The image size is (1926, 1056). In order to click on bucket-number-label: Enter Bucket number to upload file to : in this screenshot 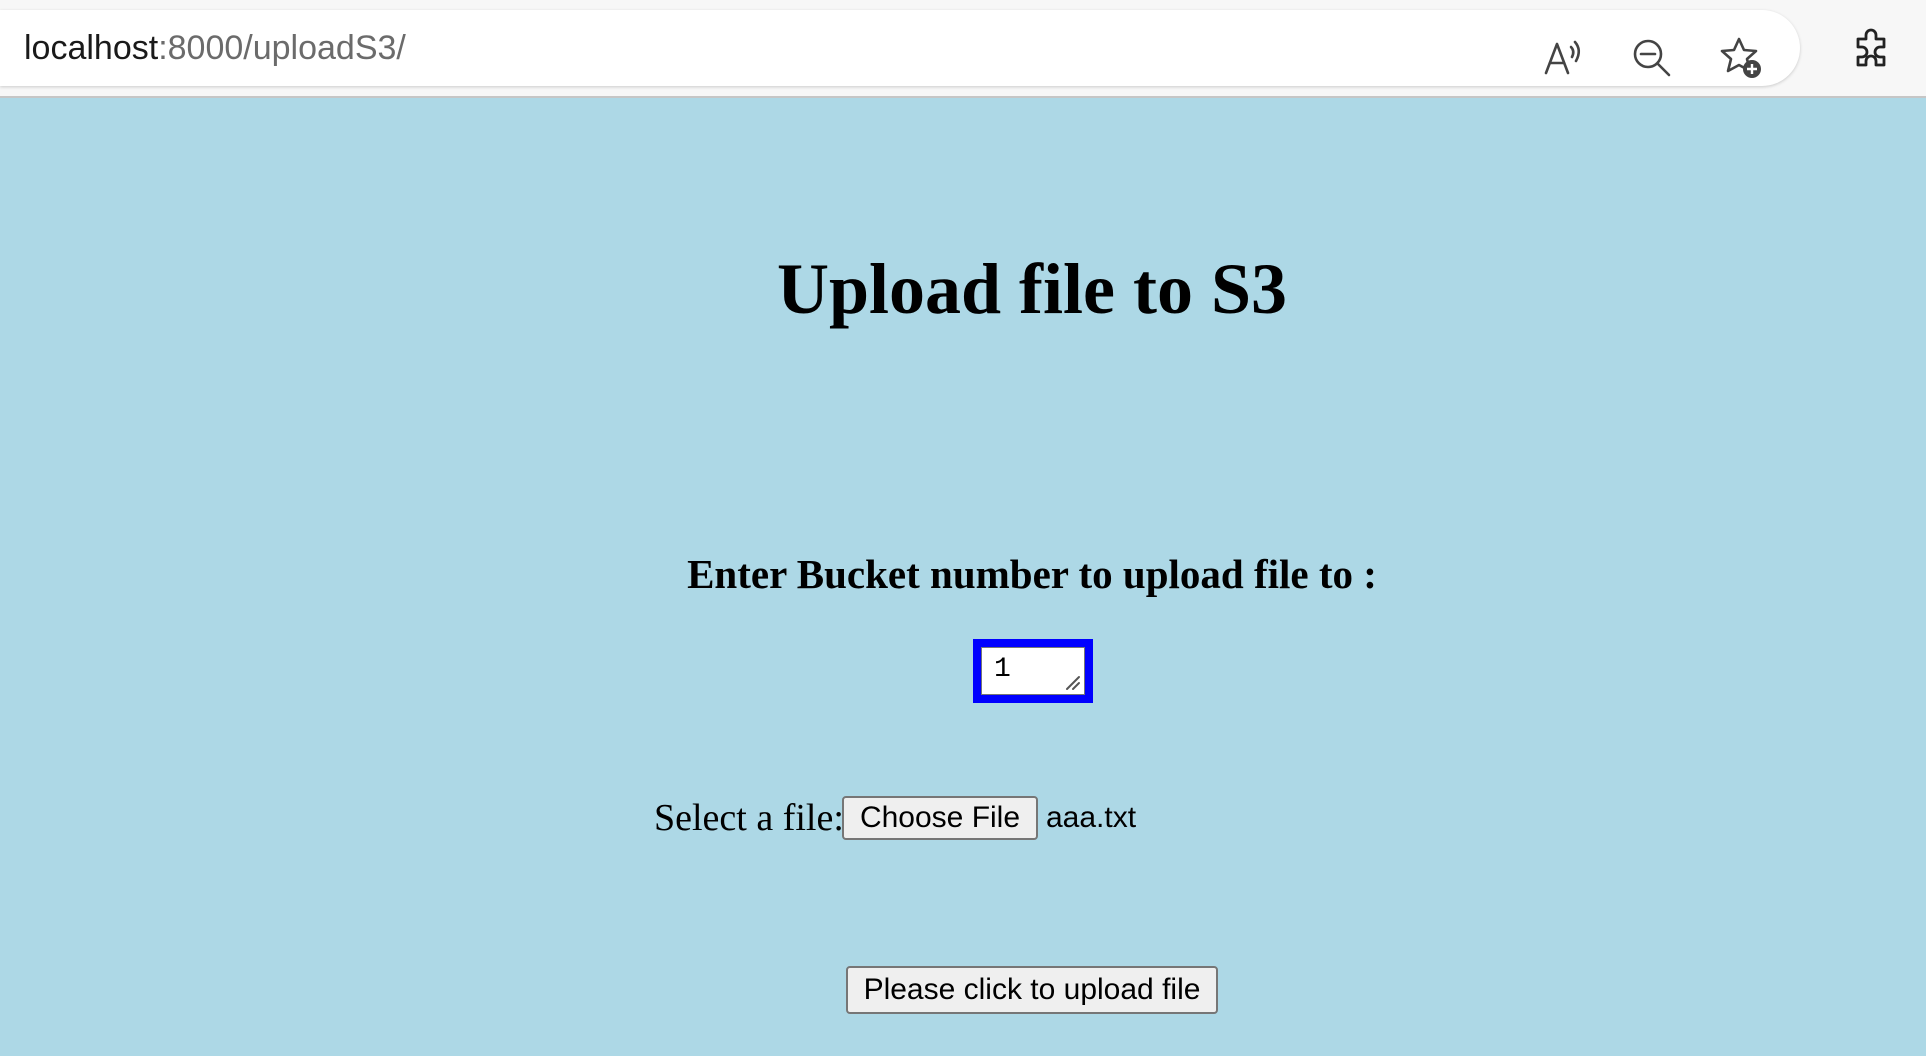, I will do `click(1032, 574)`.